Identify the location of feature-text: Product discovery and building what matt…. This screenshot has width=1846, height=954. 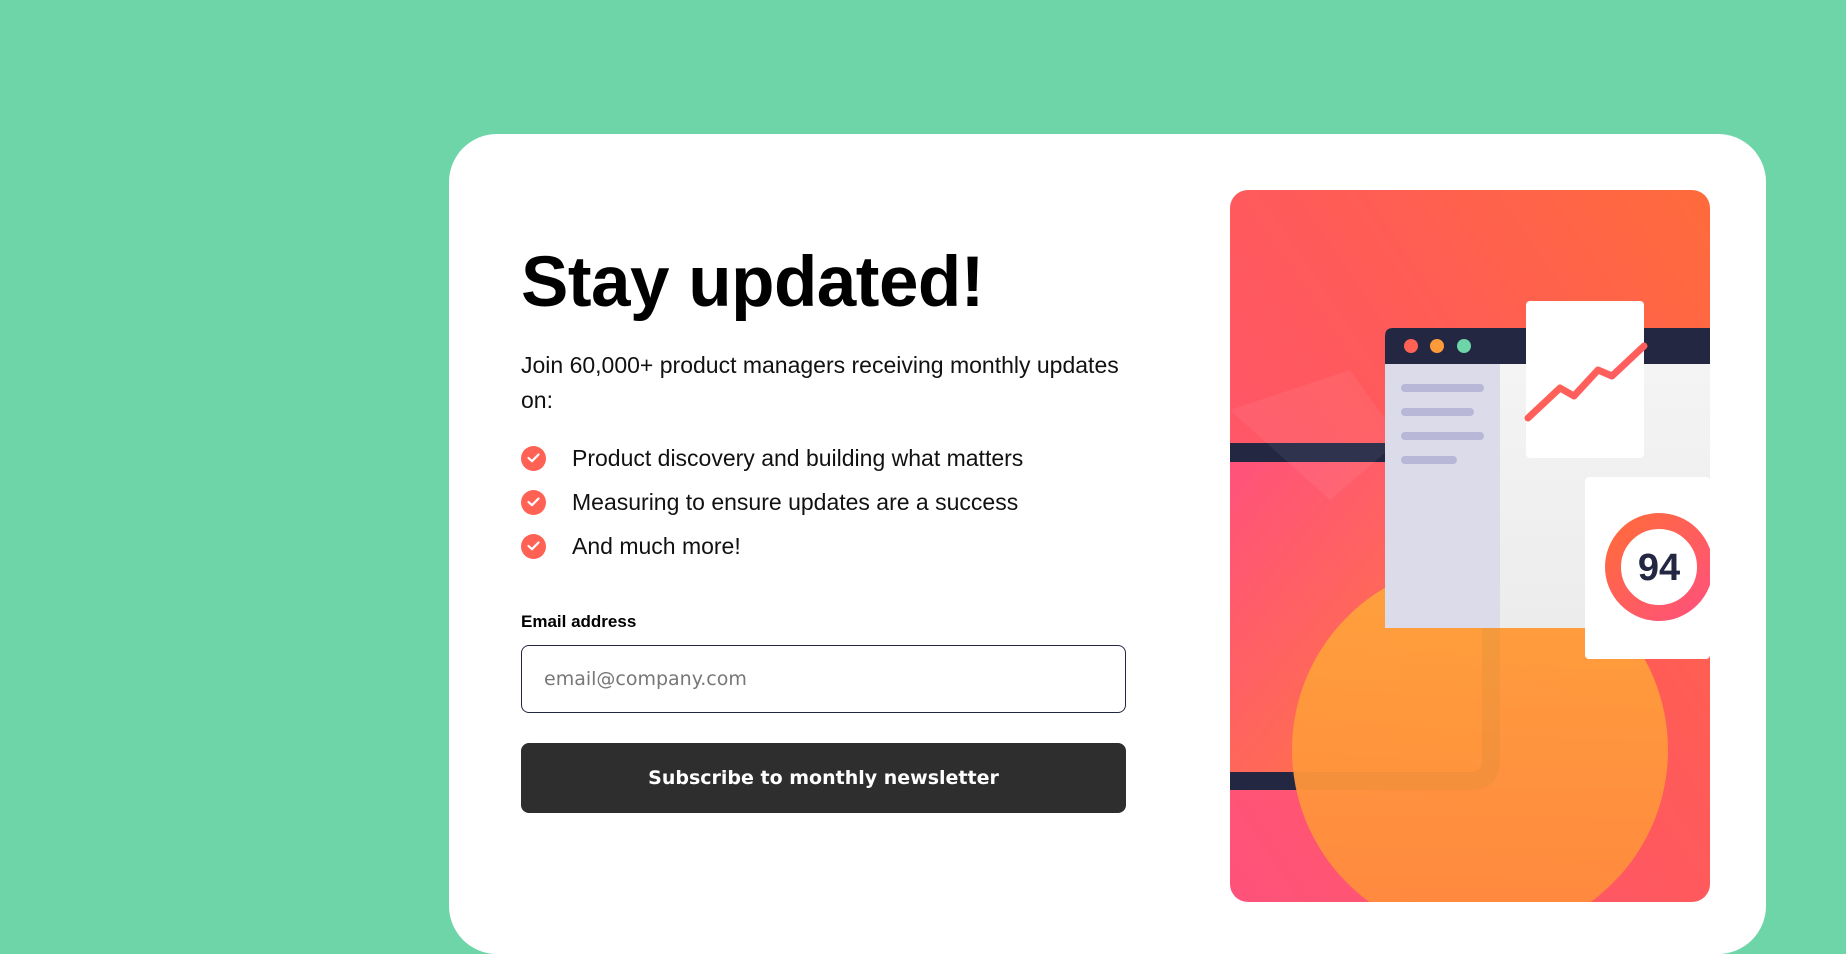
(798, 457).